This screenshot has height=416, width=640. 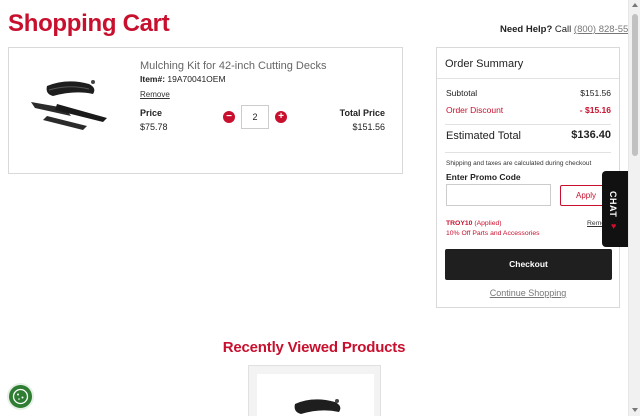 I want to click on recent-product-card, so click(x=314, y=390).